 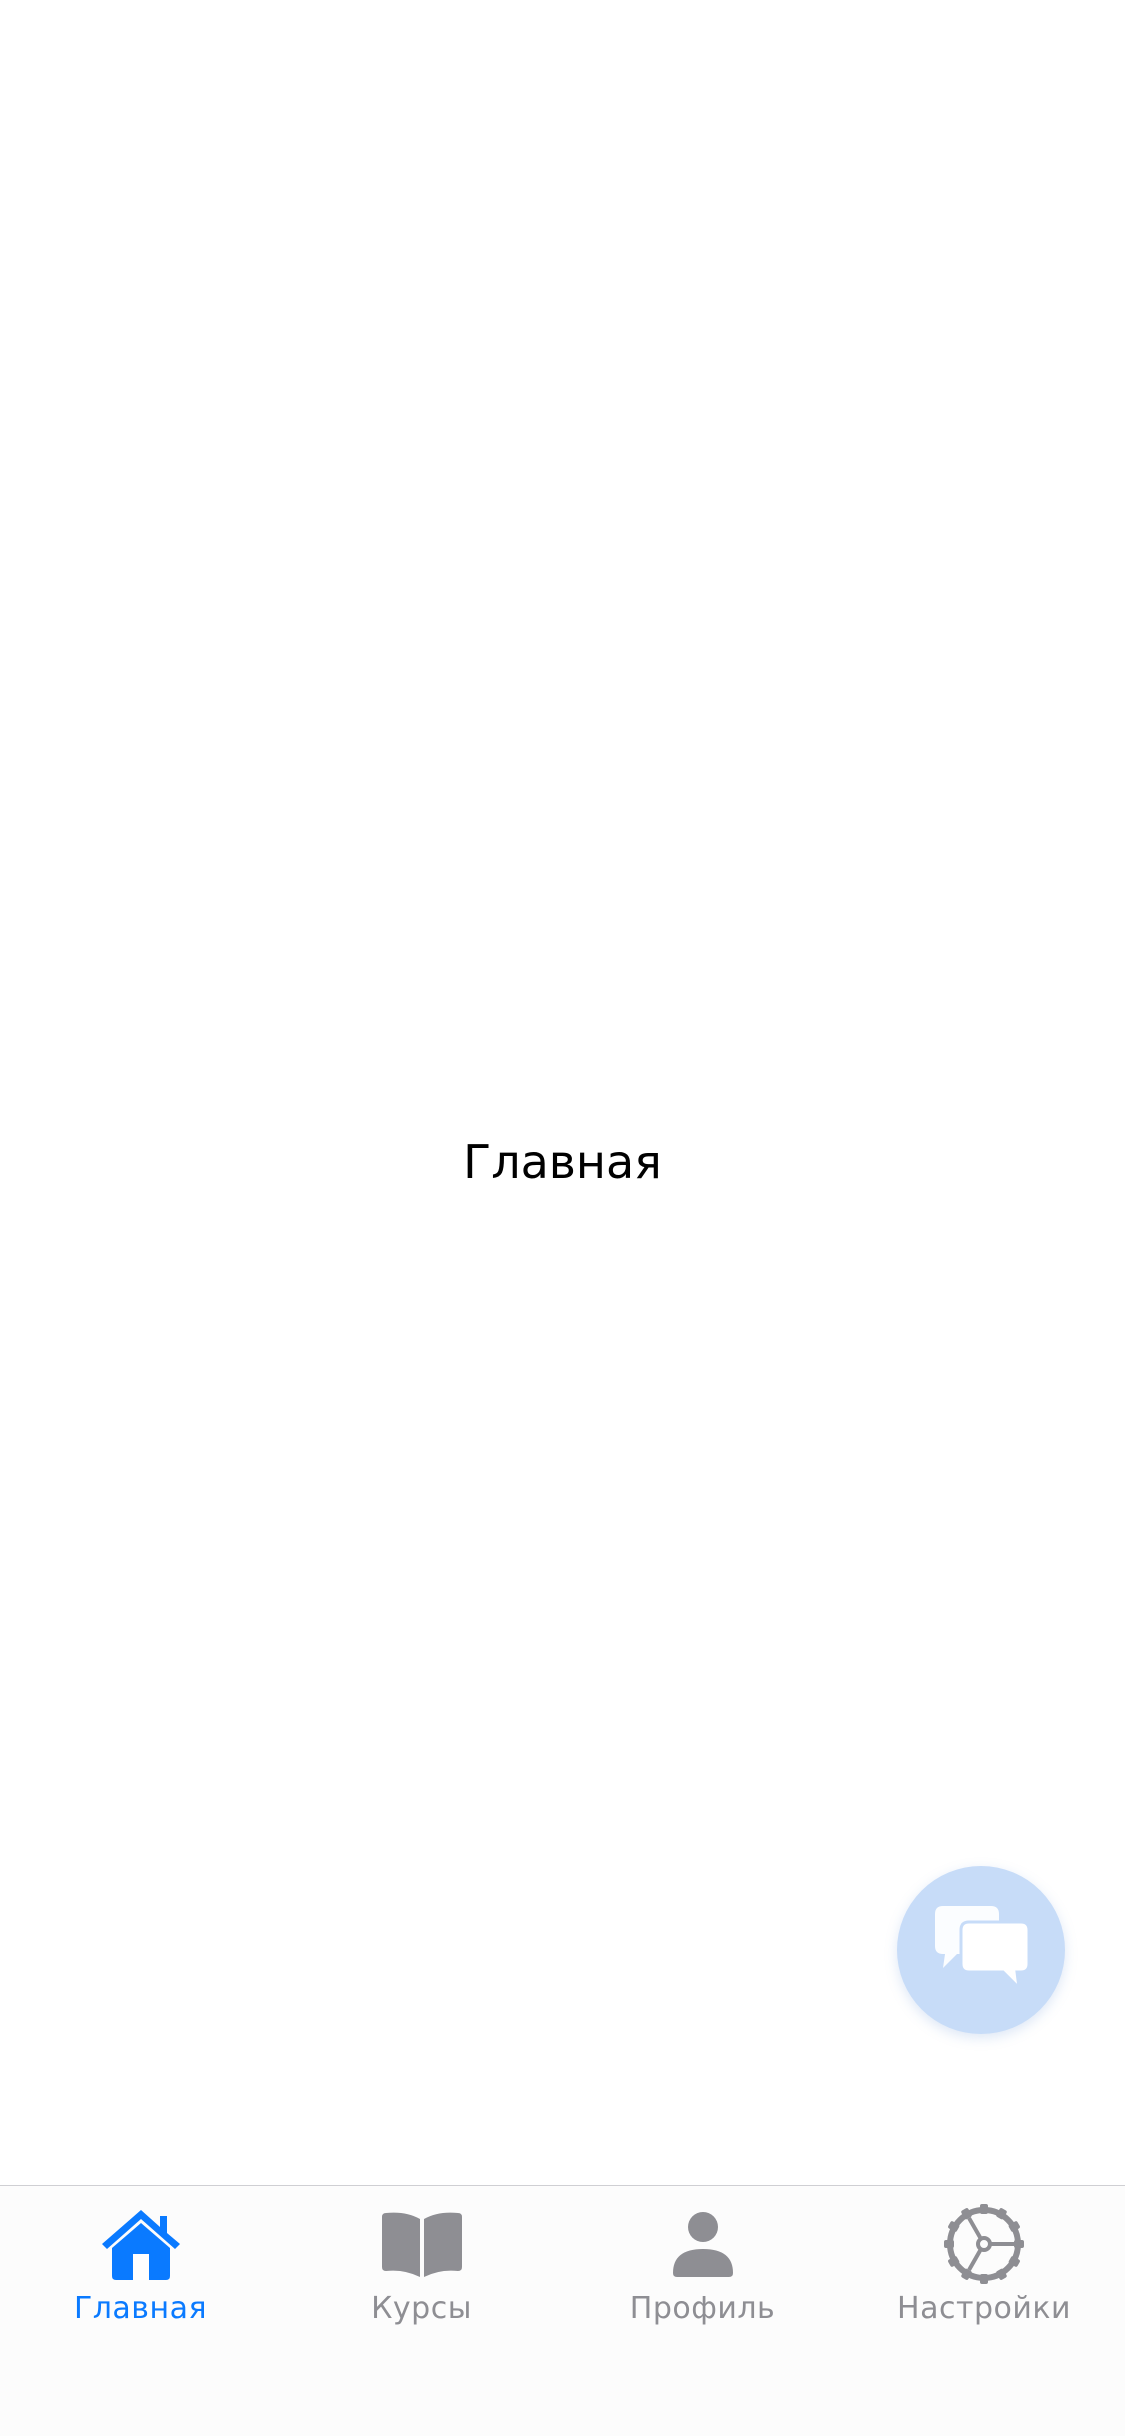 What do you see at coordinates (141, 2244) in the screenshot?
I see `house-icon` at bounding box center [141, 2244].